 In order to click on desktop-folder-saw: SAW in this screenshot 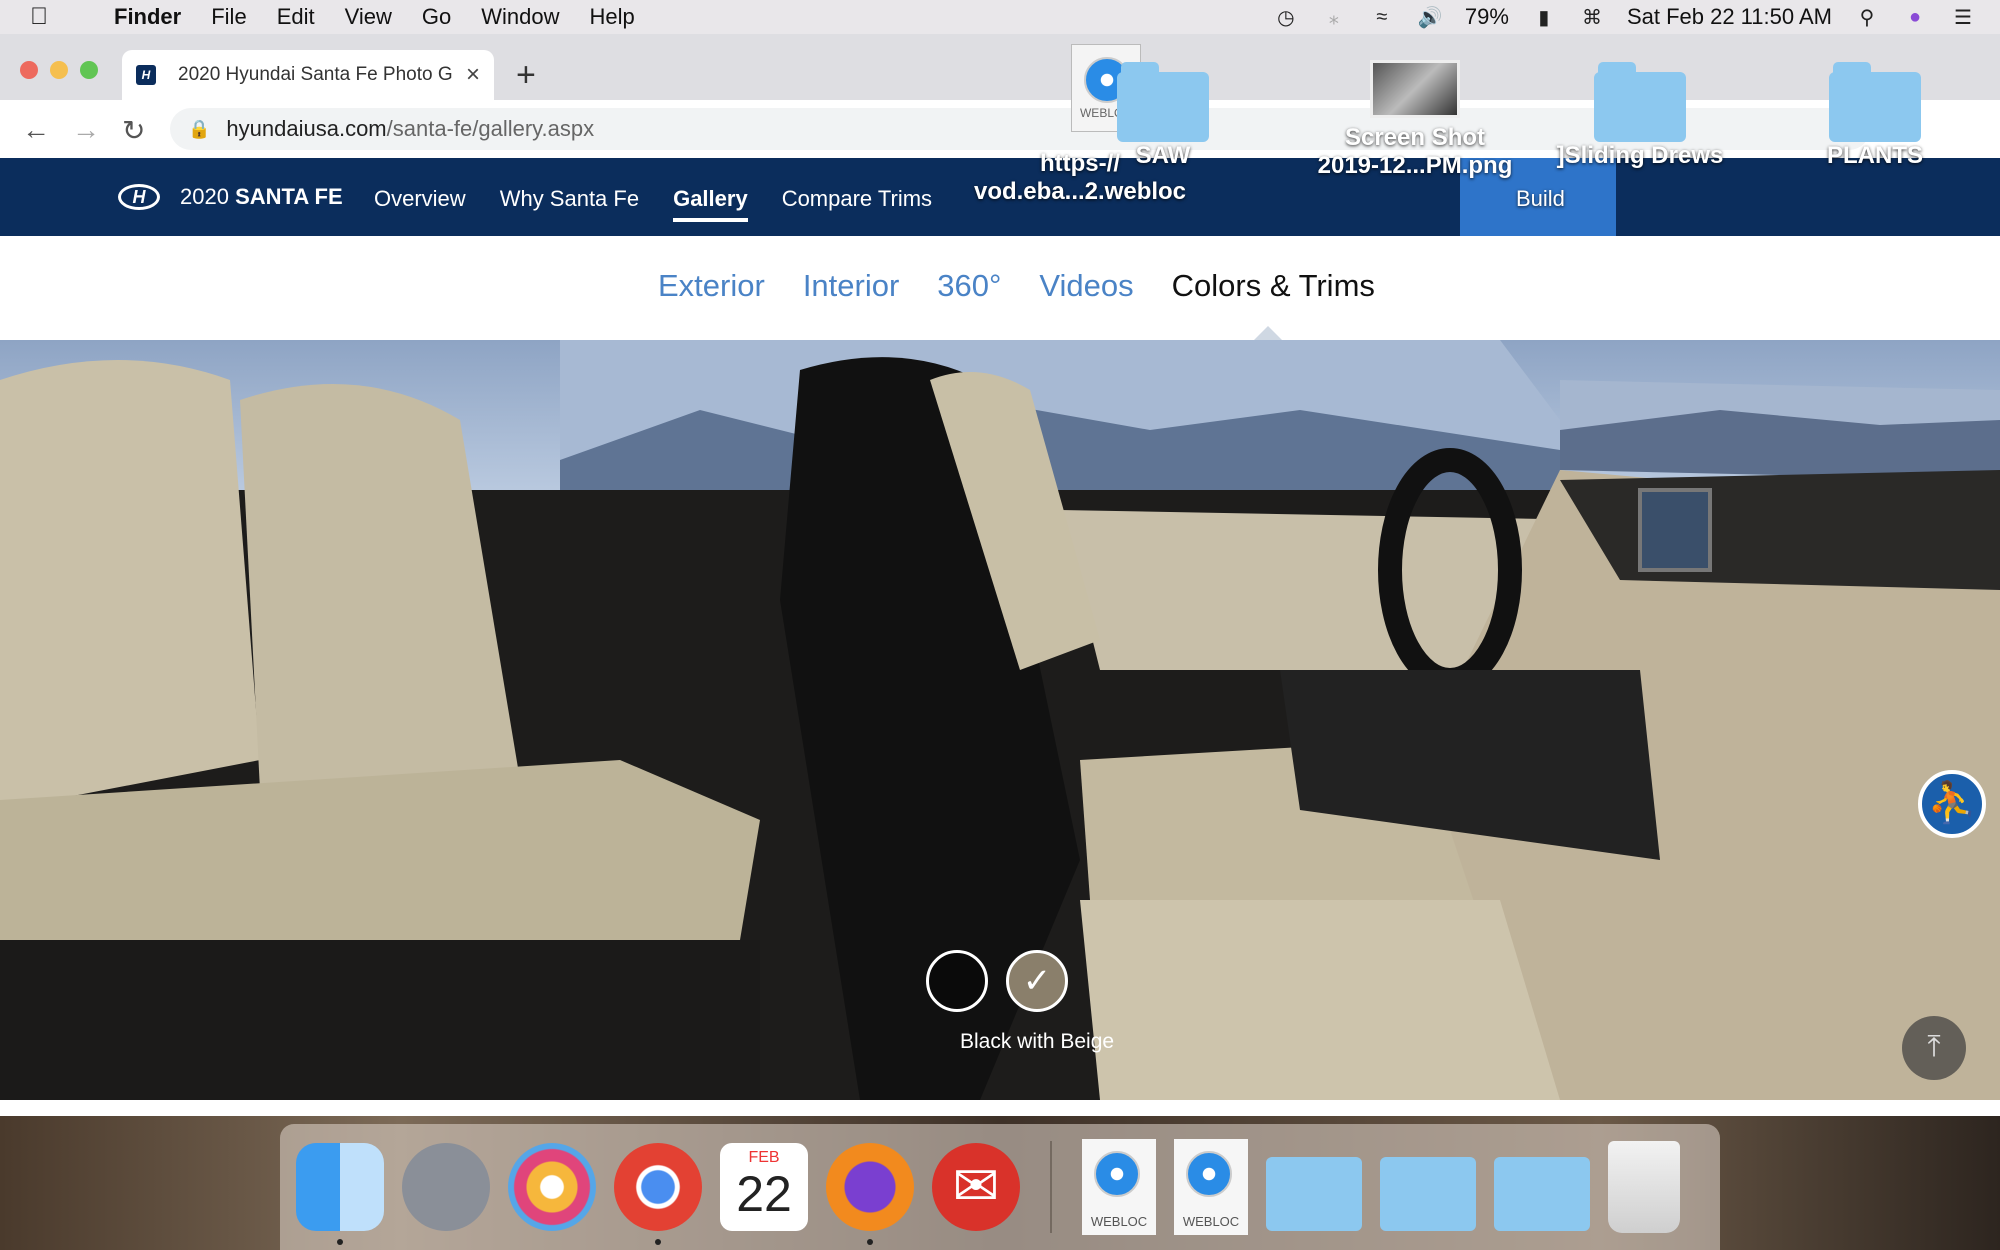, I will do `click(1163, 116)`.